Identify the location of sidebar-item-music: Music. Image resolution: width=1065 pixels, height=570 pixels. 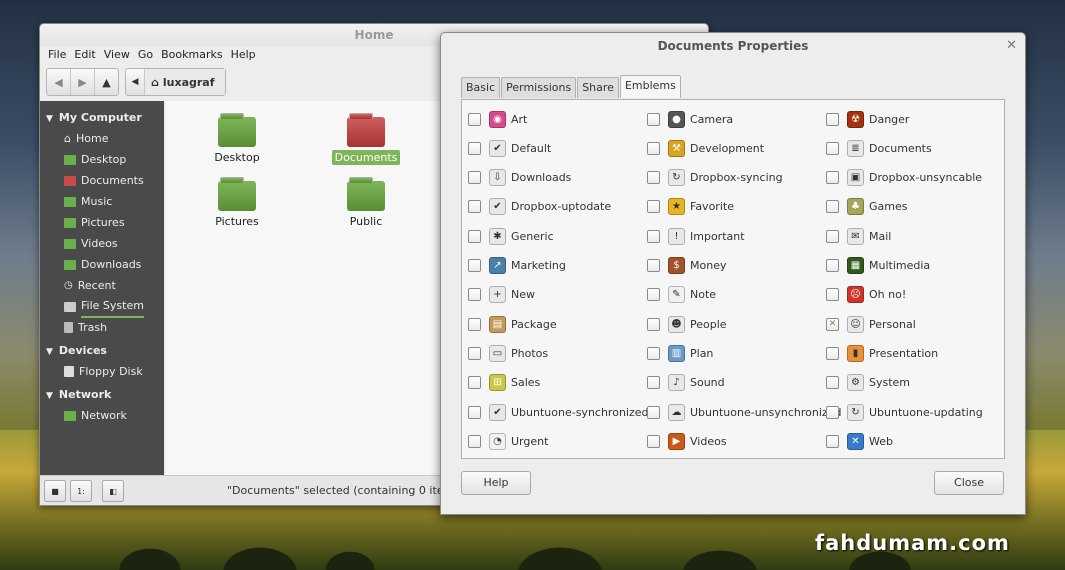
(102, 201).